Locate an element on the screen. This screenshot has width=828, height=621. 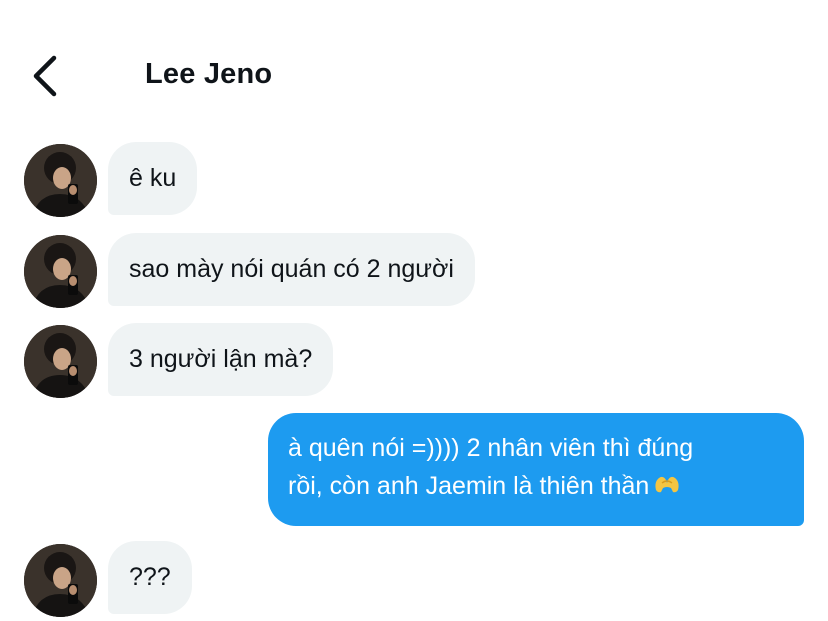
contact-name: Lee Jeno is located at coordinates (208, 74).